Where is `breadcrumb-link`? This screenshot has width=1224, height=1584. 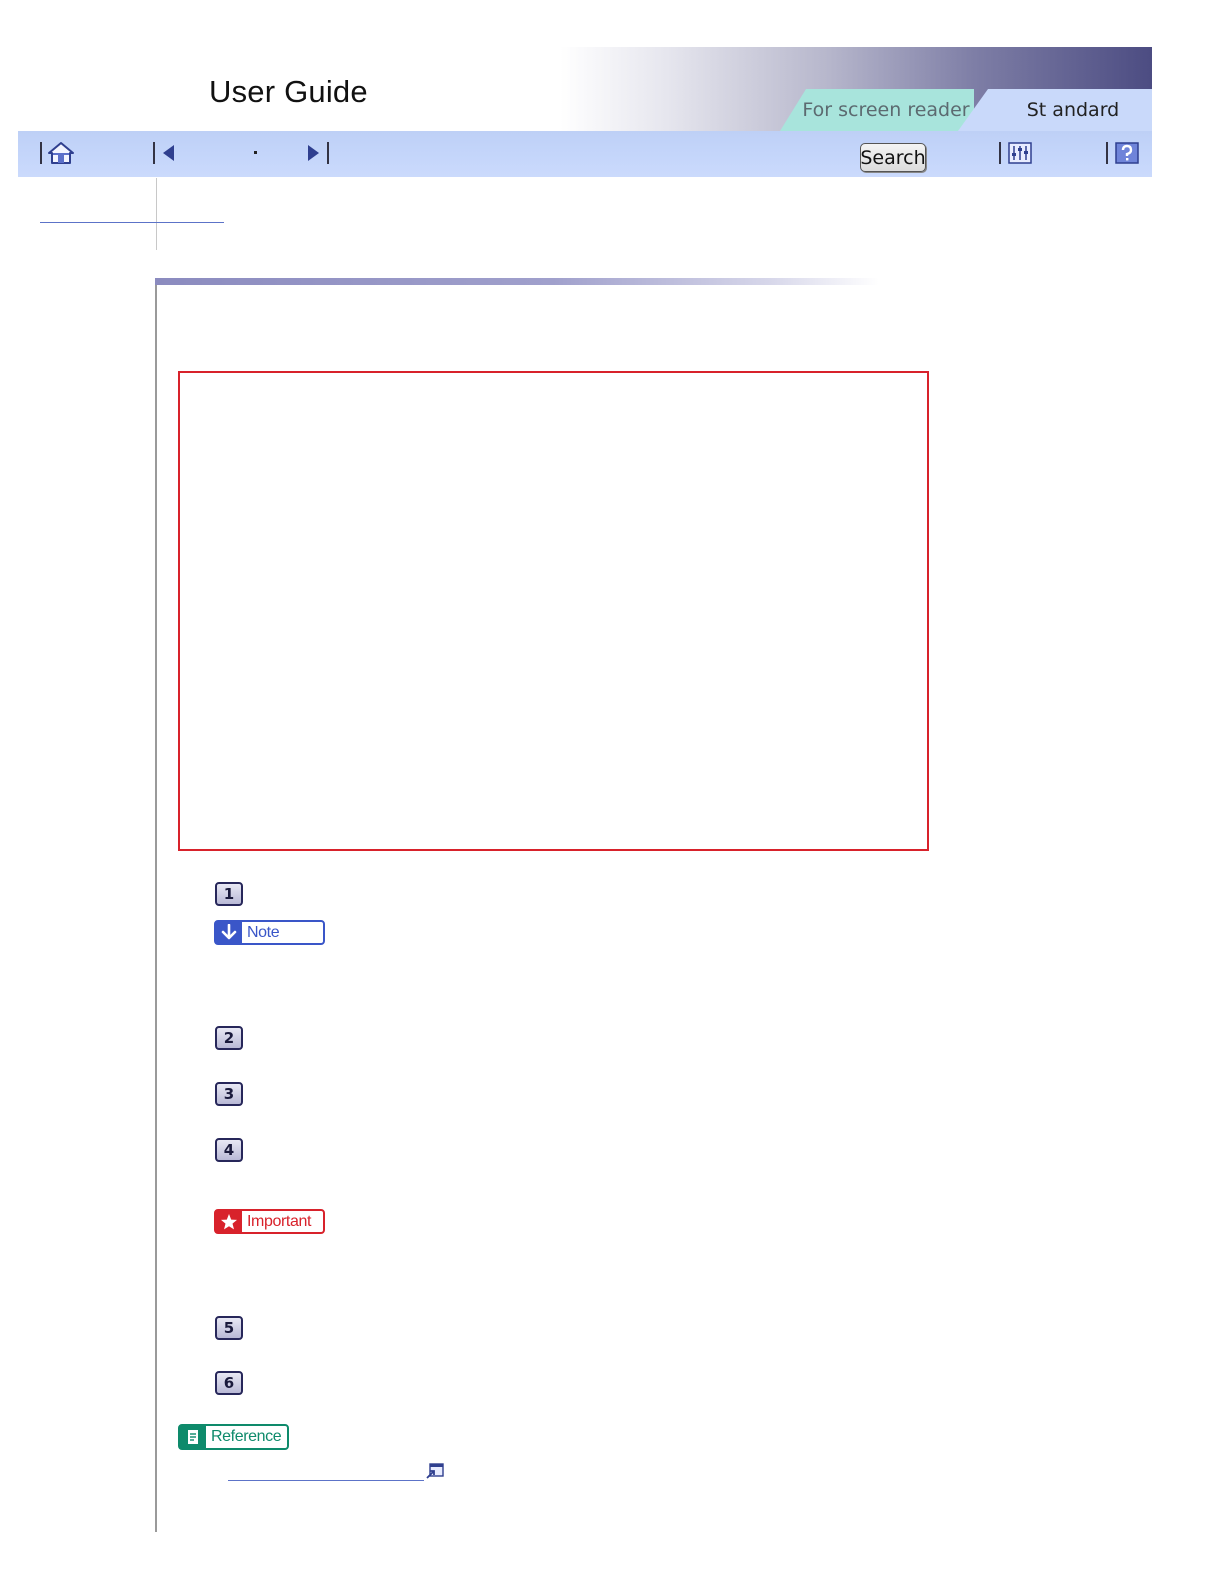
breadcrumb-link is located at coordinates (132, 222).